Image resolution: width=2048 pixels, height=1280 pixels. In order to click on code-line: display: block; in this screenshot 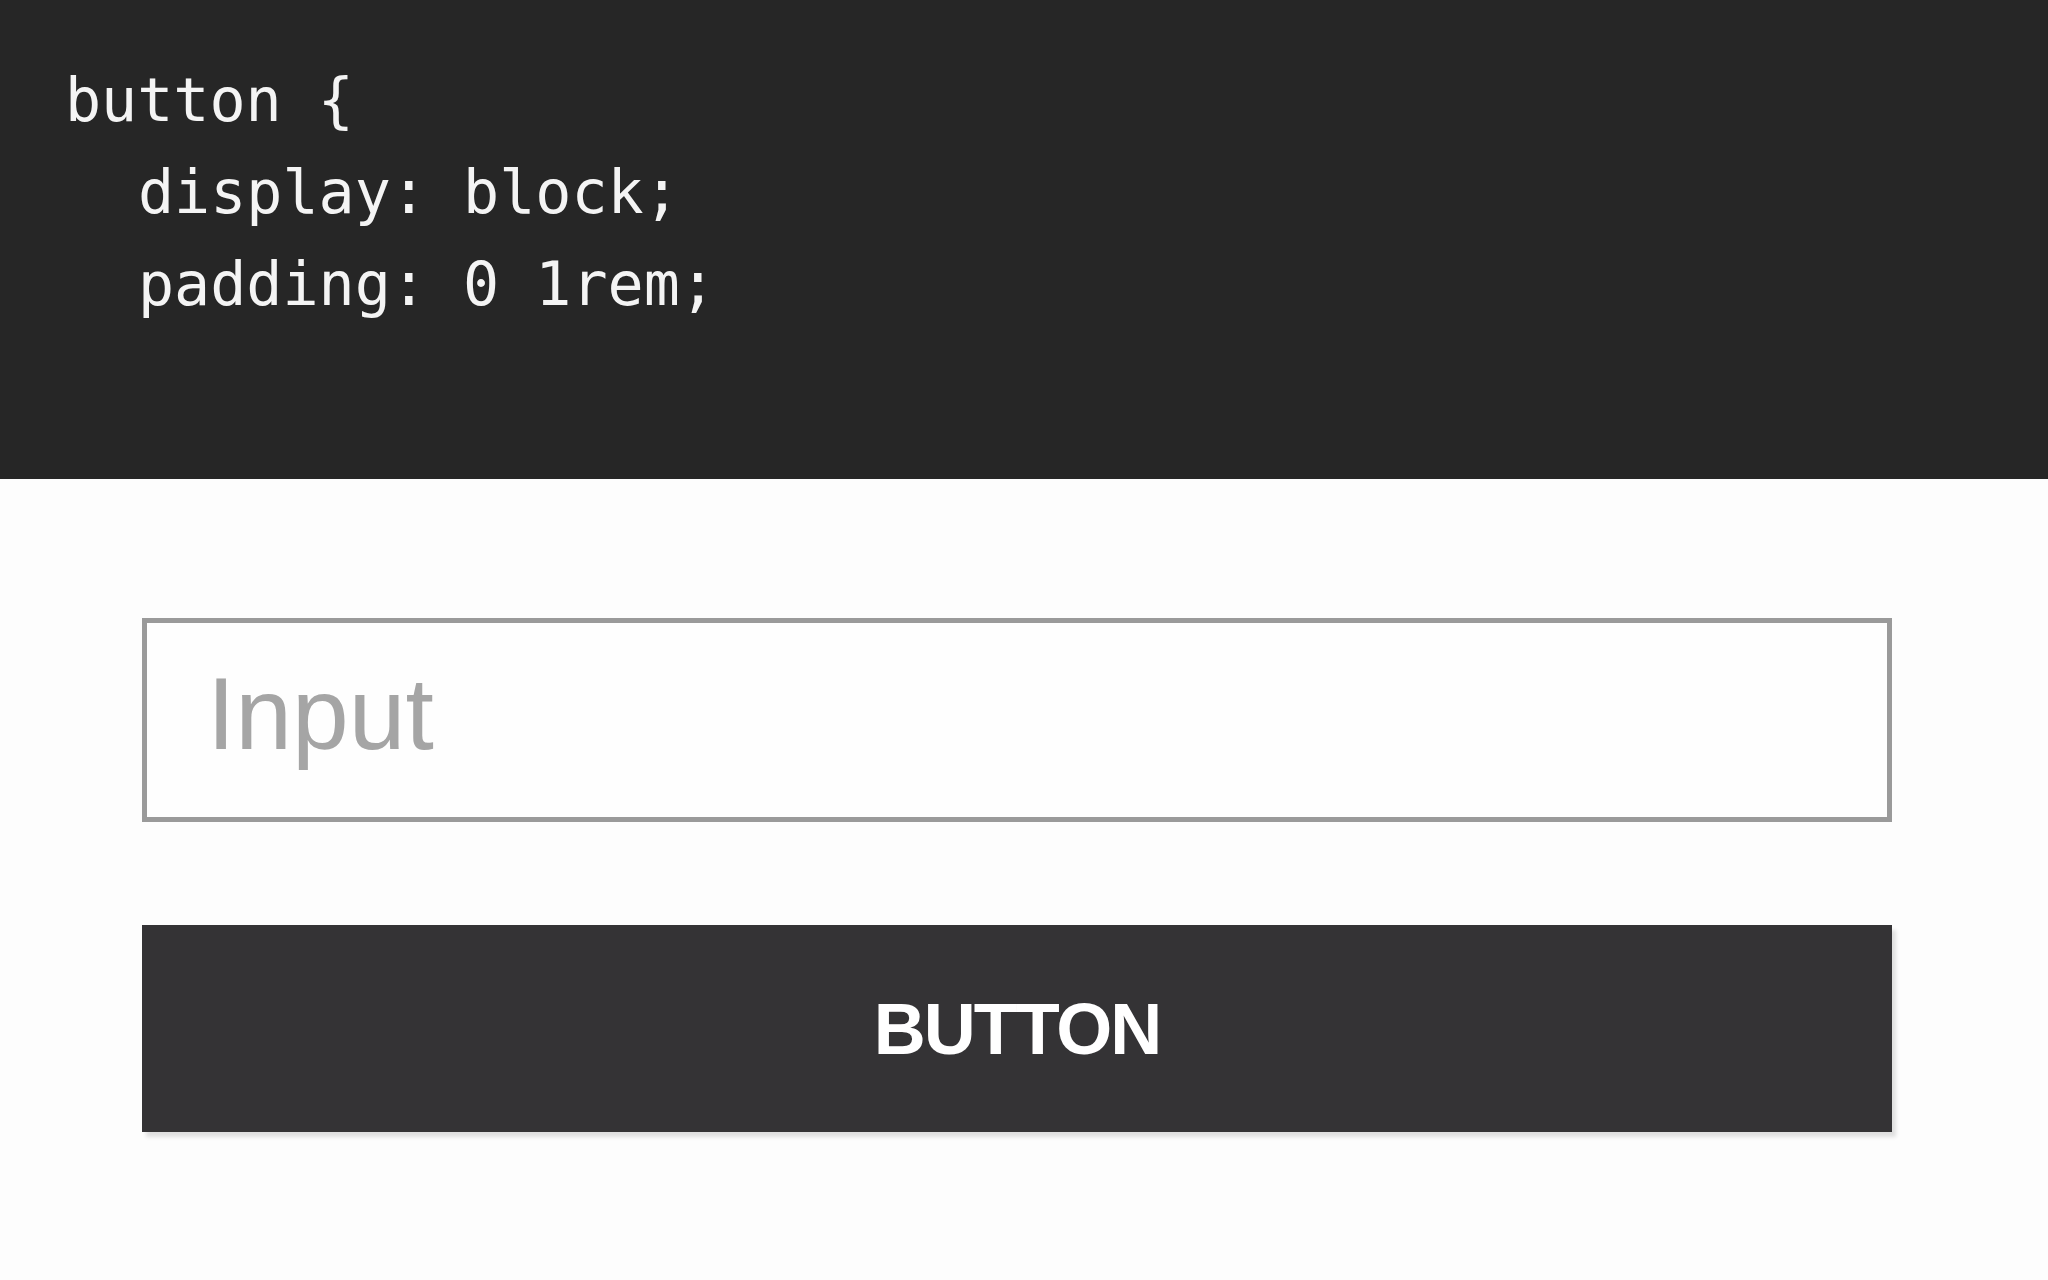, I will do `click(409, 192)`.